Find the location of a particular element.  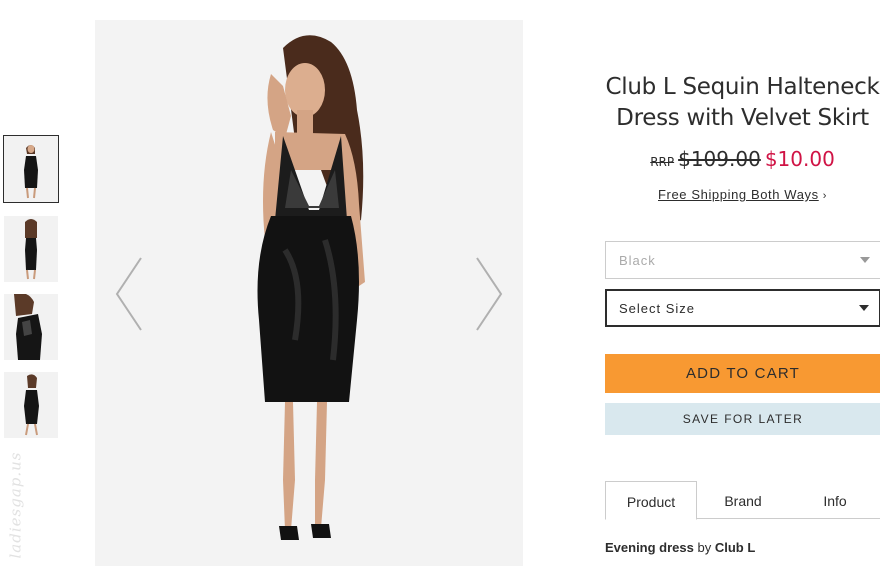

size-select: Select Size is located at coordinates (742, 308).